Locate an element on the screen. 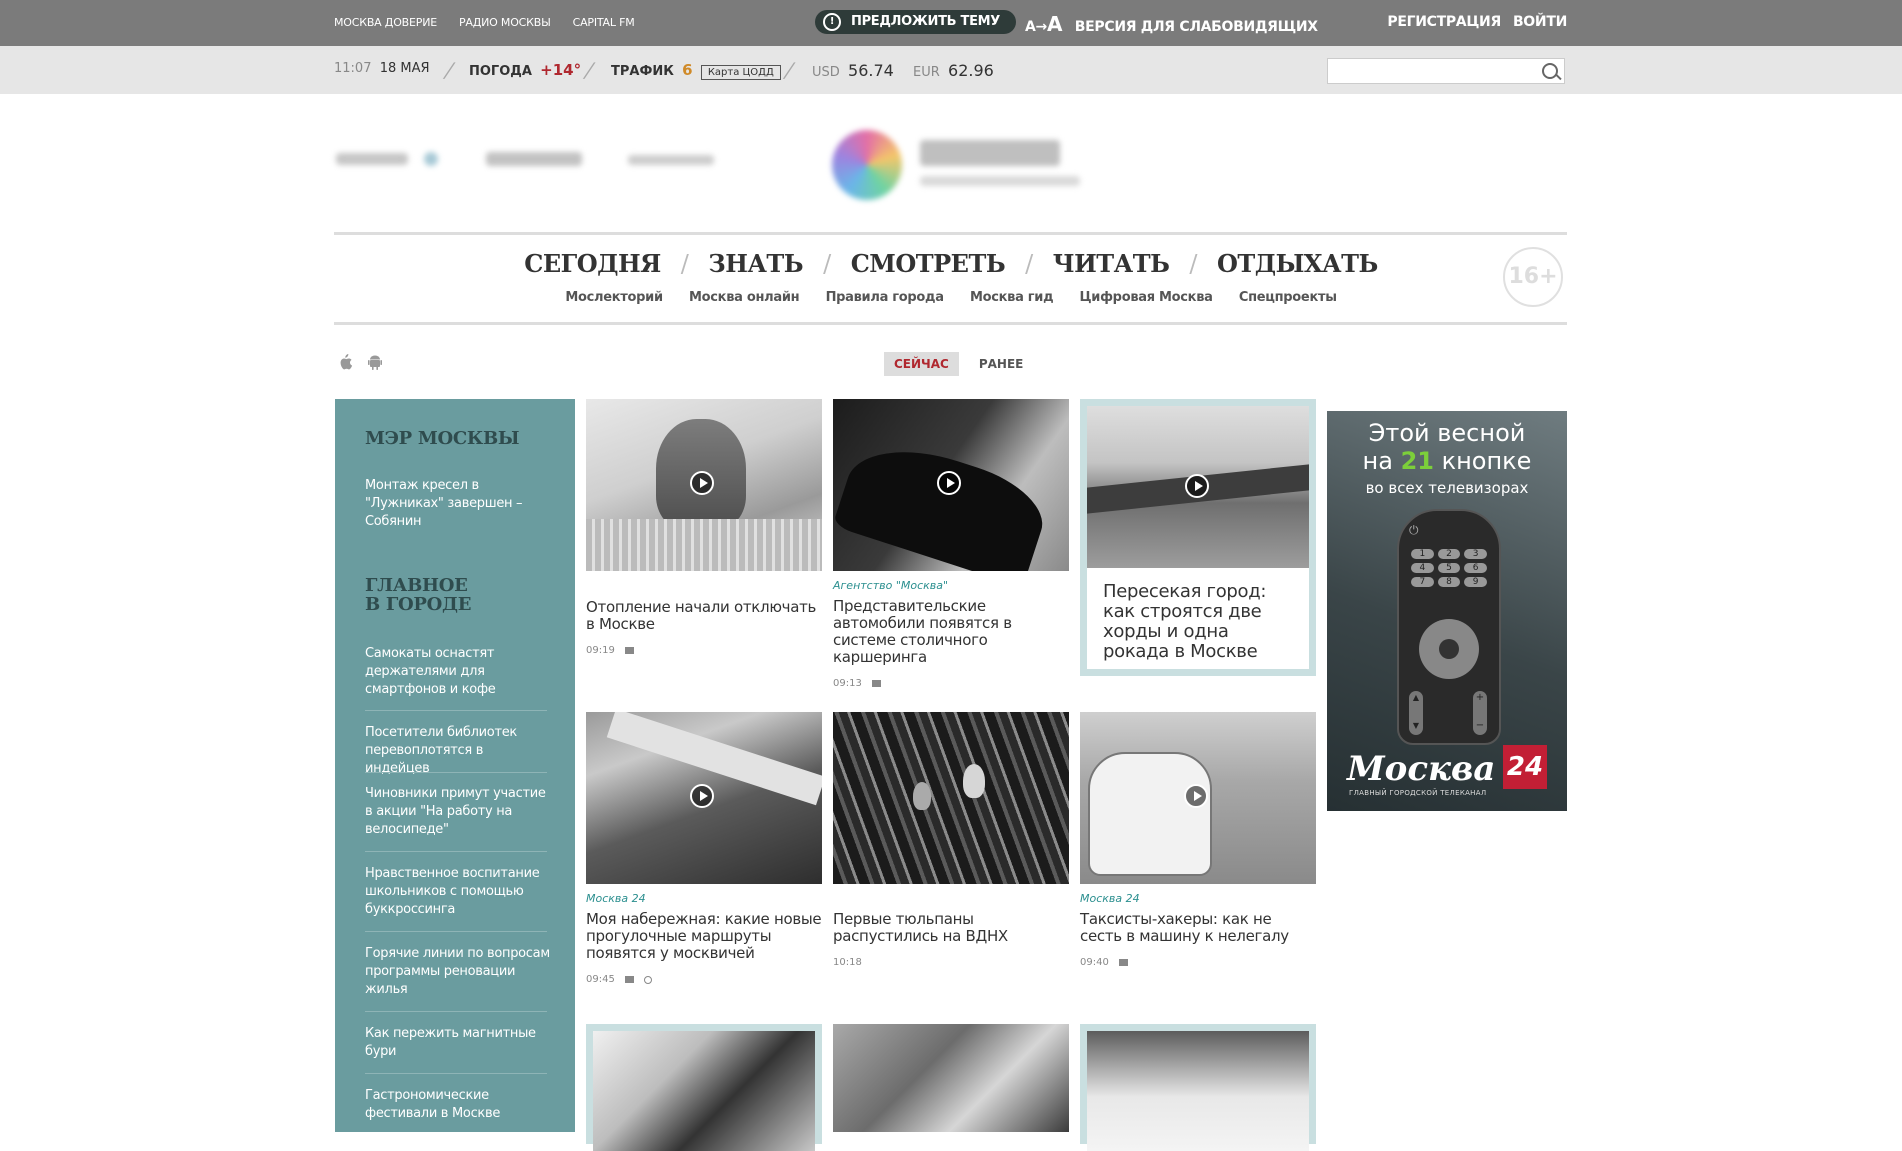 This screenshot has width=1902, height=1151. subnav-moskva-online: Москва онлайн is located at coordinates (744, 297).